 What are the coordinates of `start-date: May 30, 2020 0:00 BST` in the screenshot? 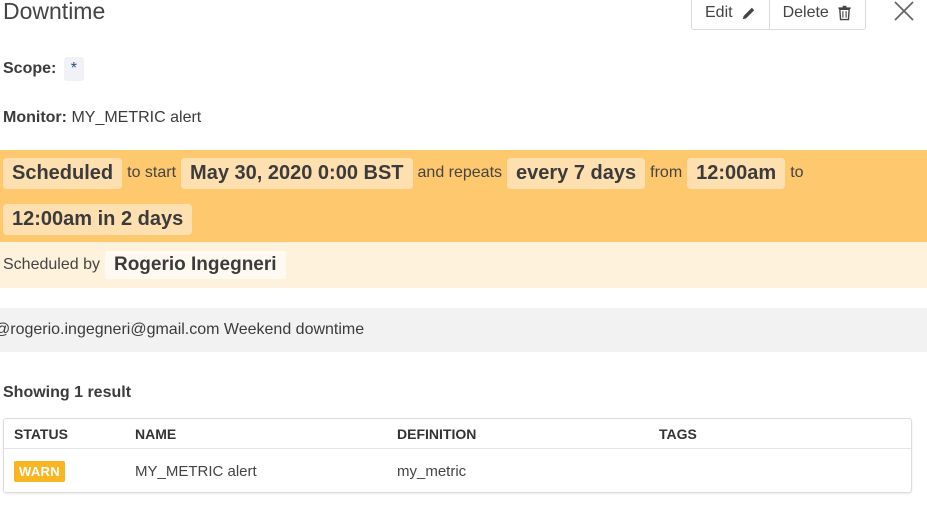 It's located at (297, 173).